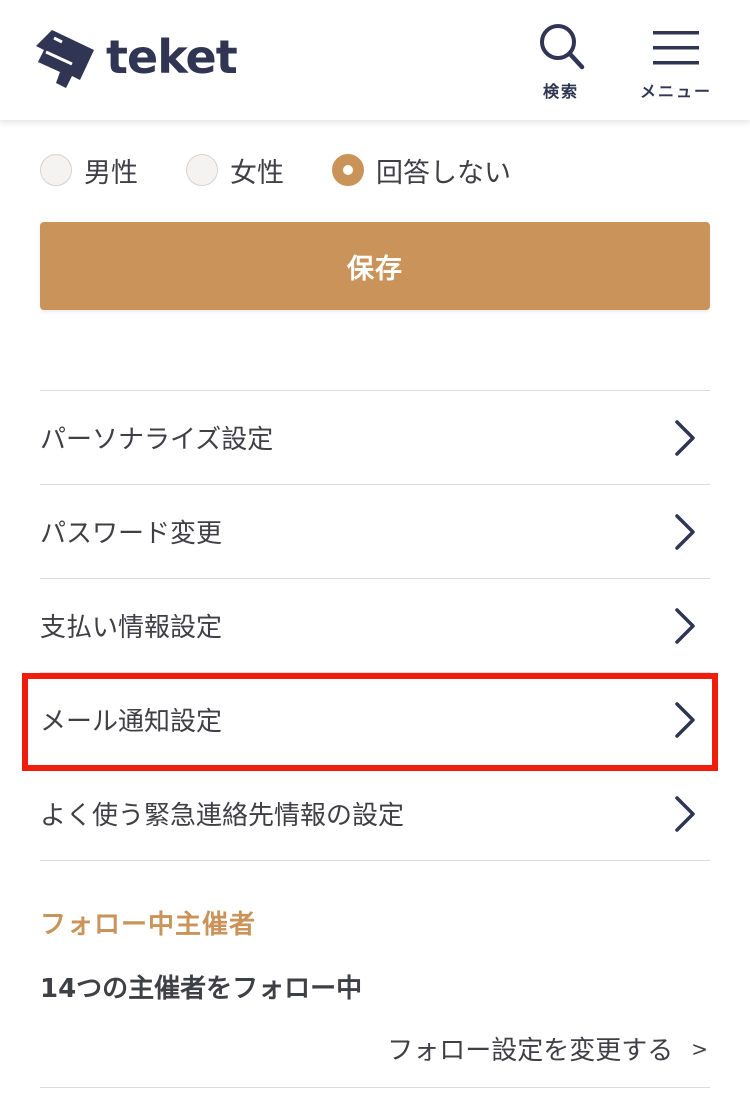  I want to click on gender-option-no-answer: 回答しない, so click(421, 170).